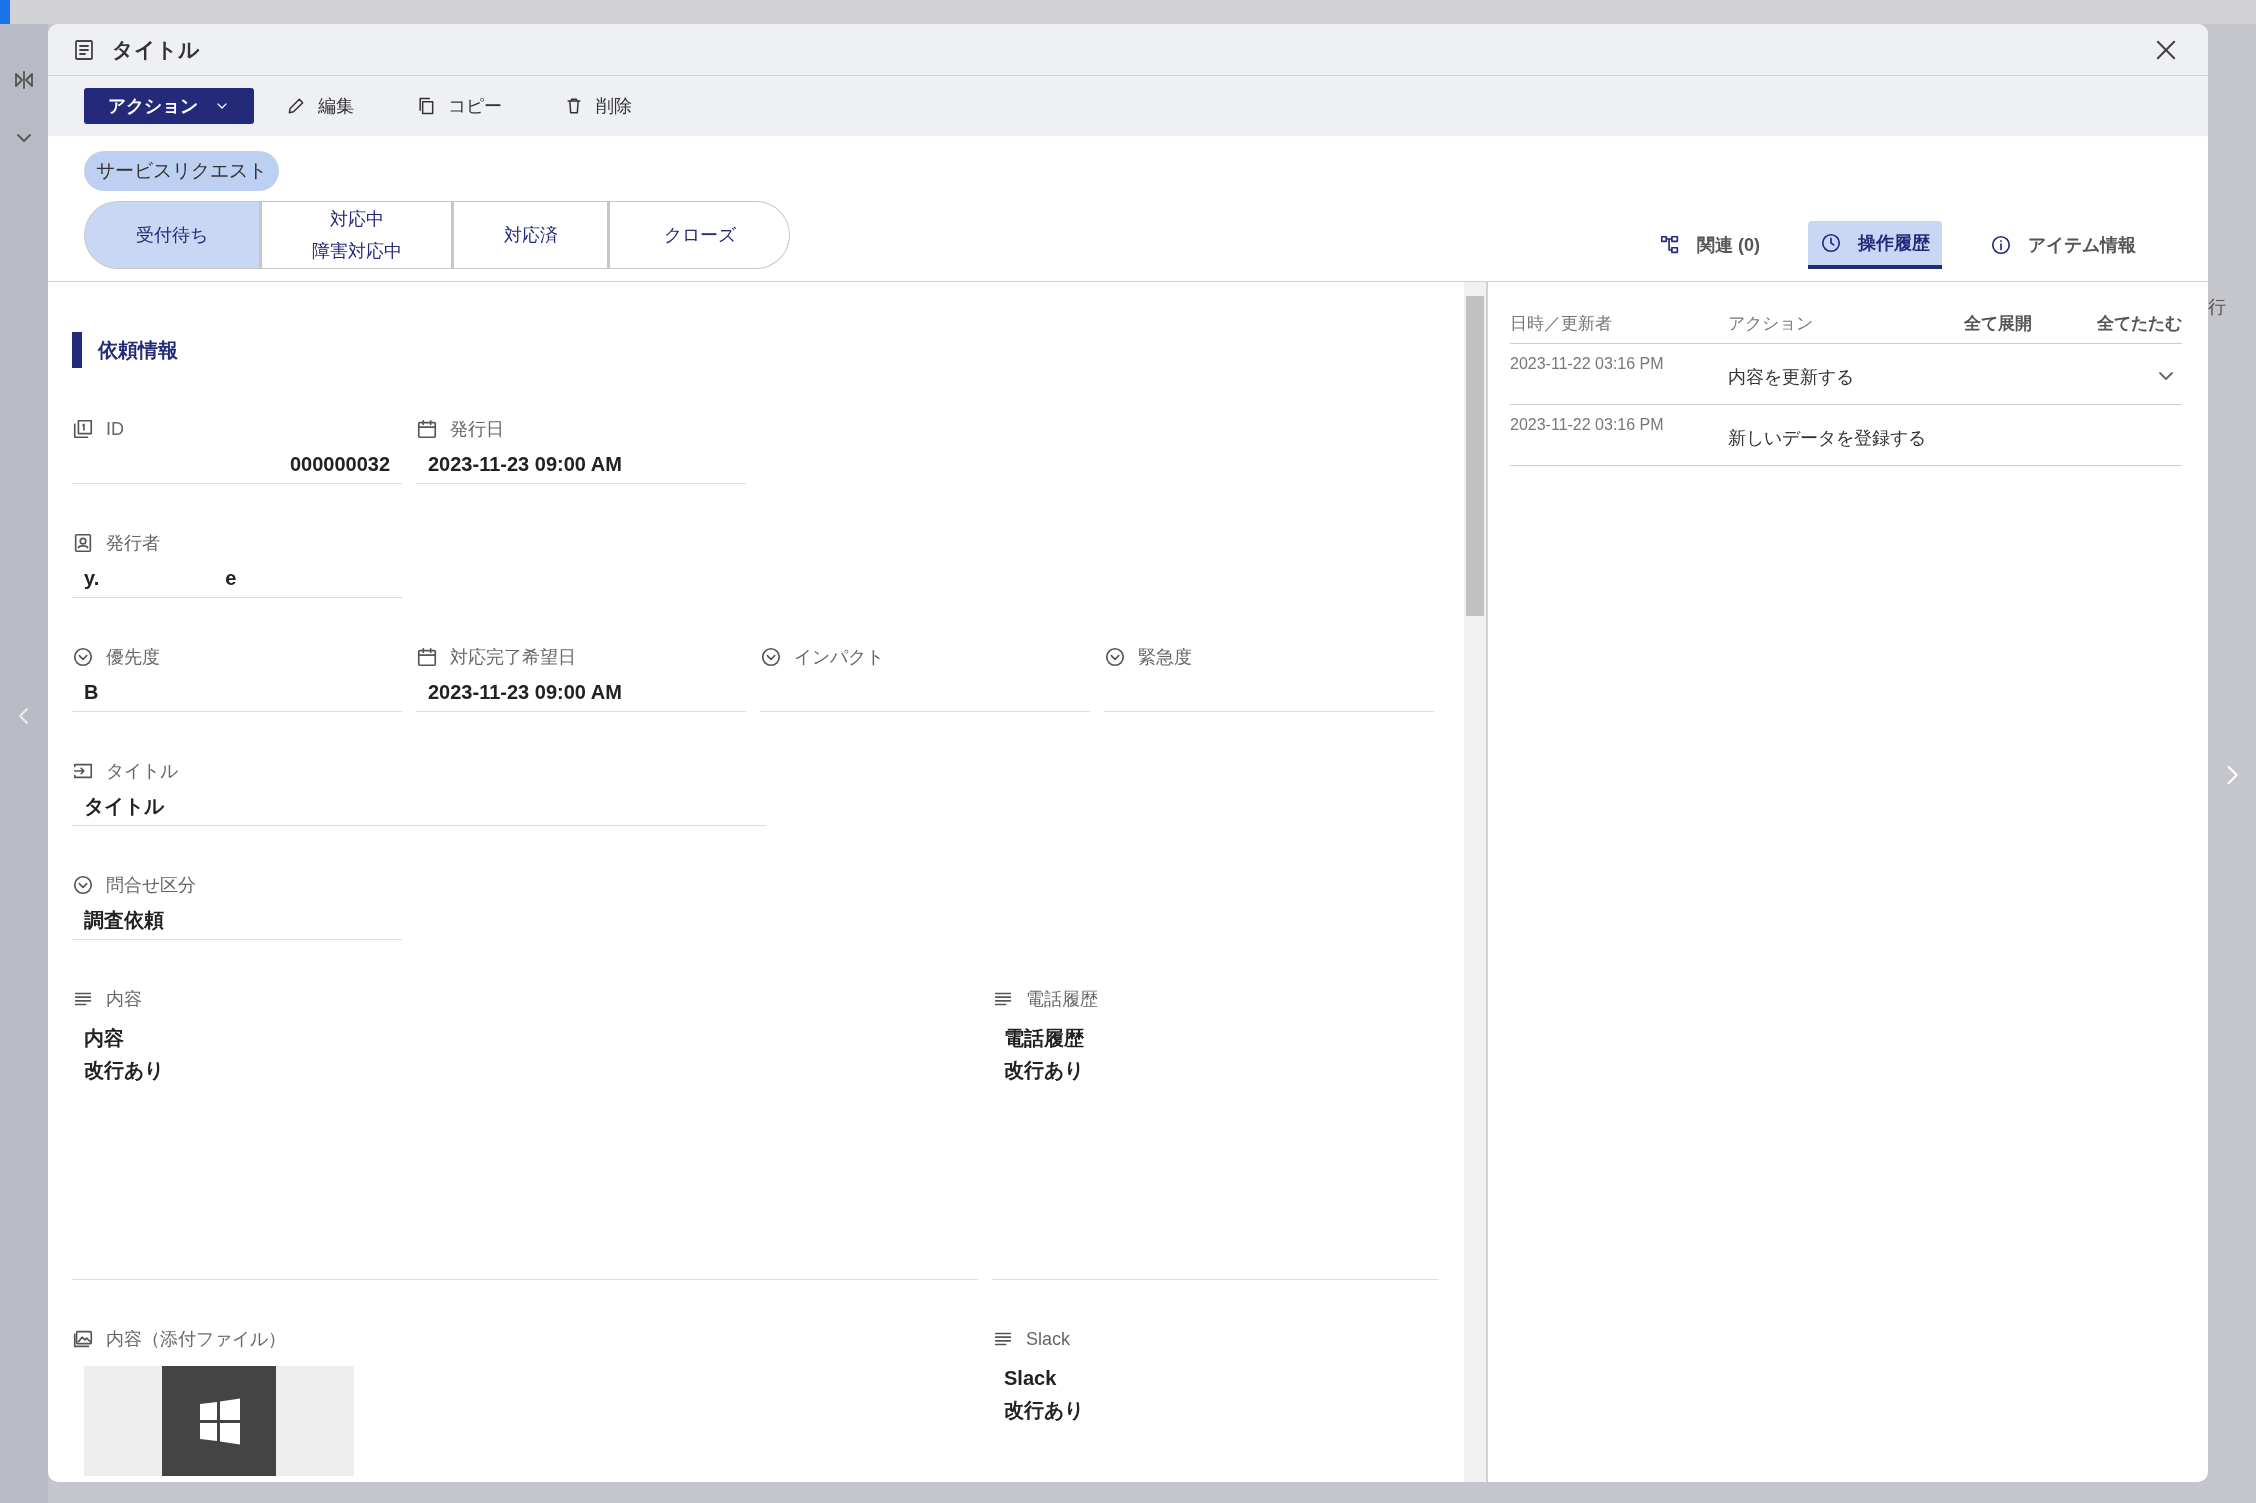 The width and height of the screenshot is (2256, 1503). Describe the element at coordinates (156, 49) in the screenshot. I see `dialog-title: タイトル` at that location.